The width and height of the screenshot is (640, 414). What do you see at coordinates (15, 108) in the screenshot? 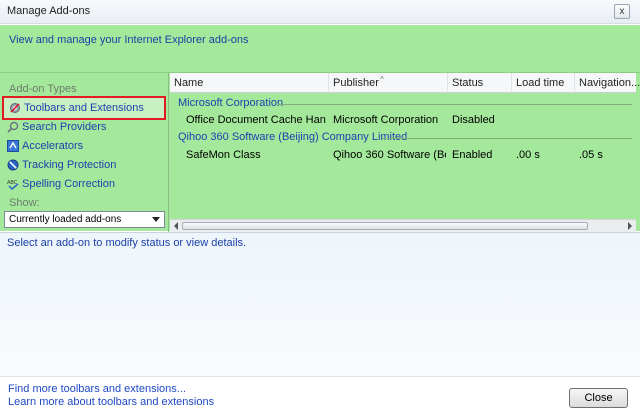
I see `gear-icon` at bounding box center [15, 108].